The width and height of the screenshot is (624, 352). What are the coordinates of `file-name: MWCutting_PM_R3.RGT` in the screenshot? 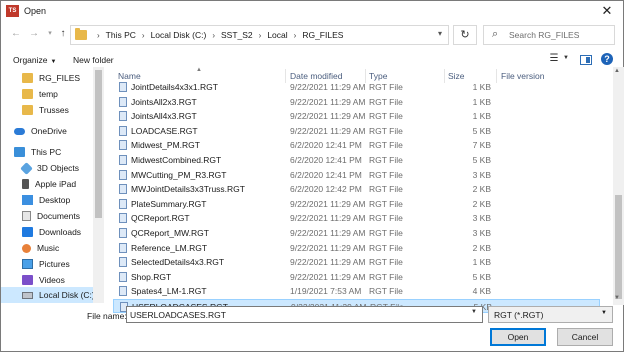 It's located at (179, 174).